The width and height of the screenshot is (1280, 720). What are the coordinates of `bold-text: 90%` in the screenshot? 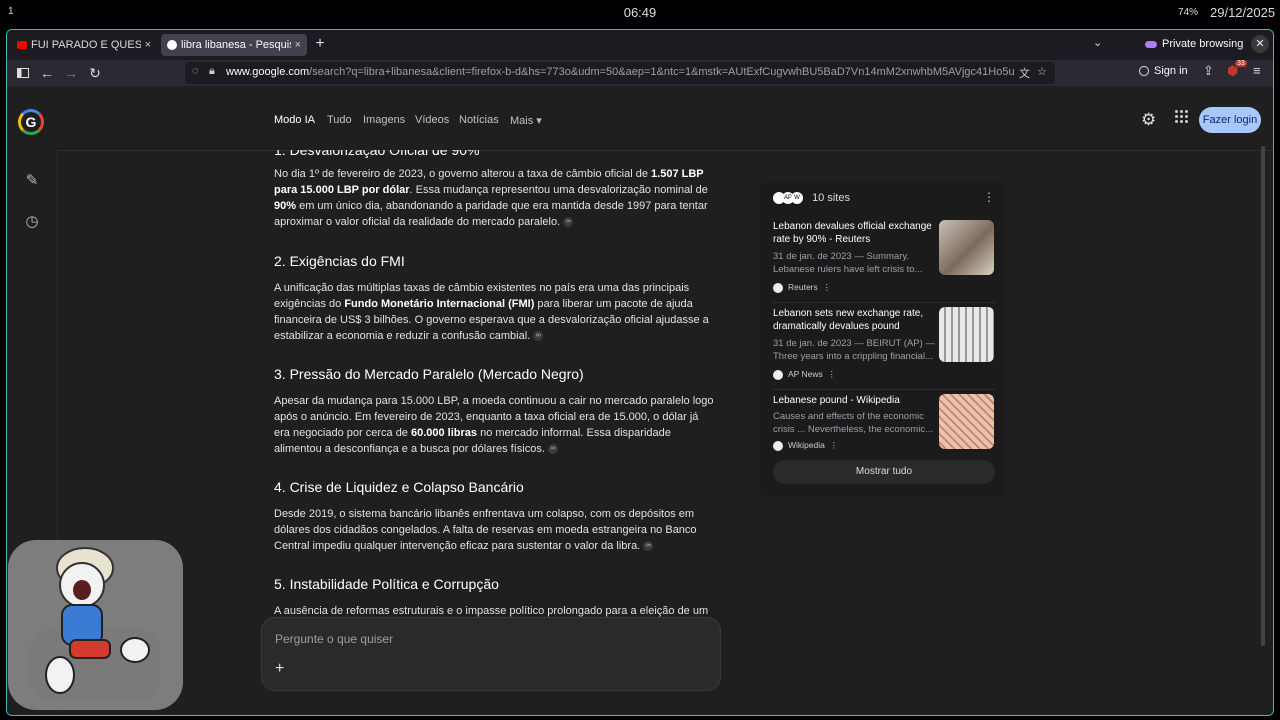 It's located at (285, 206).